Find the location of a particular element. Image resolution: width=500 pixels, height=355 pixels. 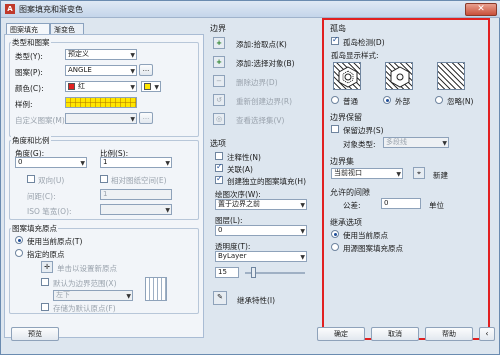

specified-origin-radio is located at coordinates (19, 253).